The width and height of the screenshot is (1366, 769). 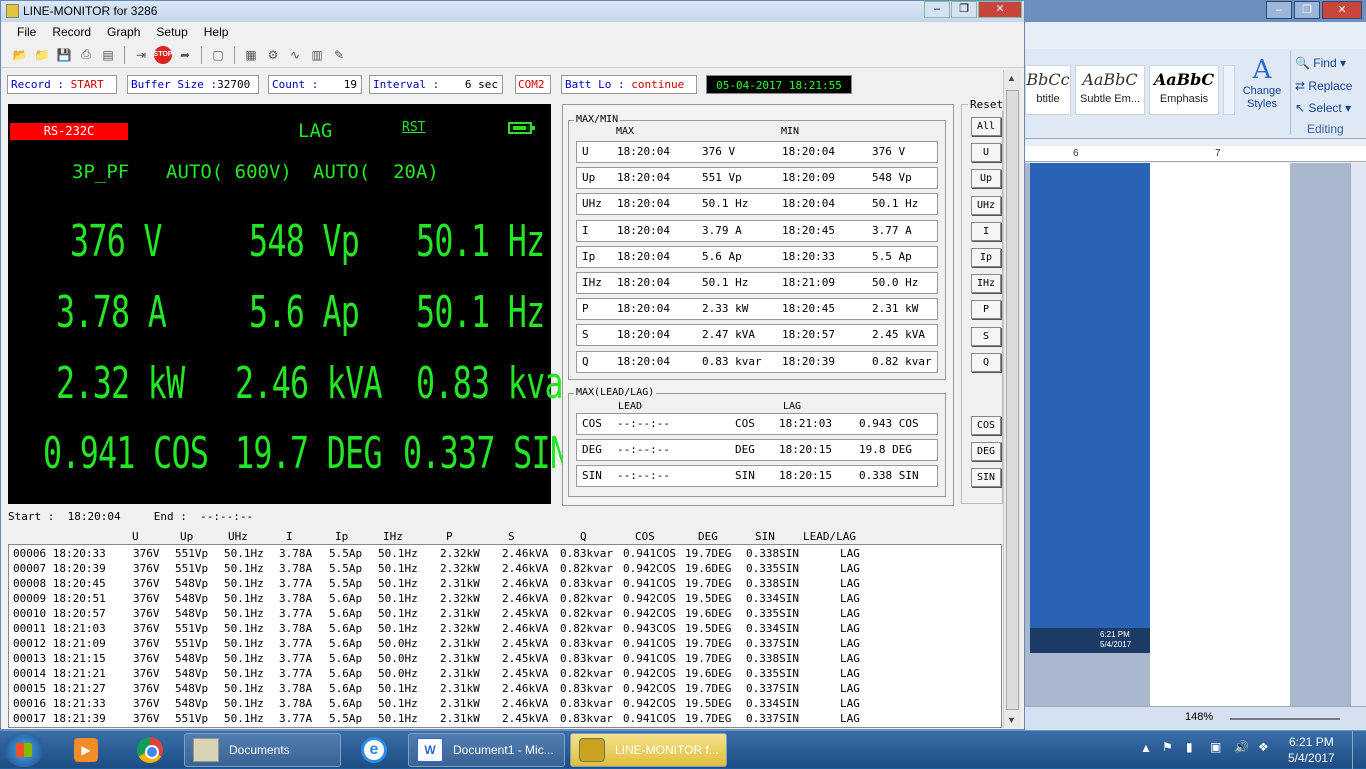 I want to click on app-titlebar: LINE-MONITOR for 3286 – ❐ ✕, so click(x=512, y=11).